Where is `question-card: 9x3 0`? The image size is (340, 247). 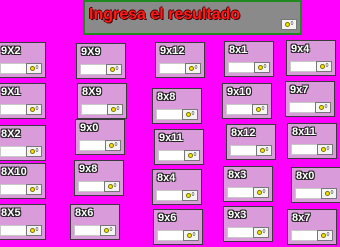 question-card: 9x3 0 is located at coordinates (248, 224).